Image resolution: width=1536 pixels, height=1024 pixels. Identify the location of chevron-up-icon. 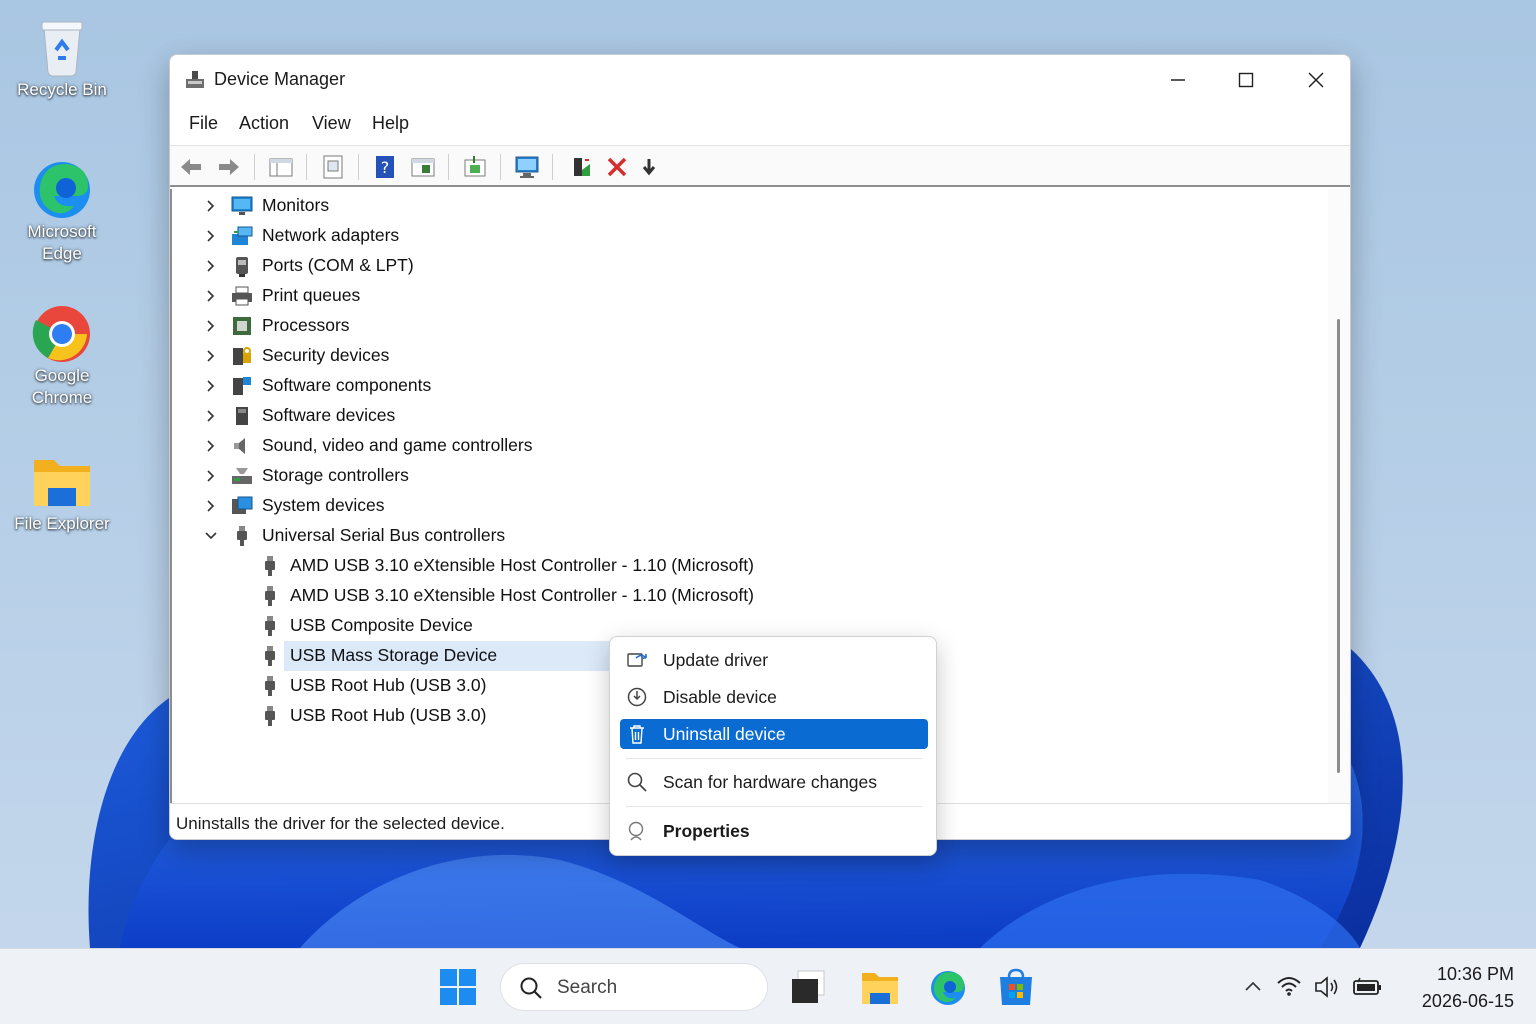
(1253, 986).